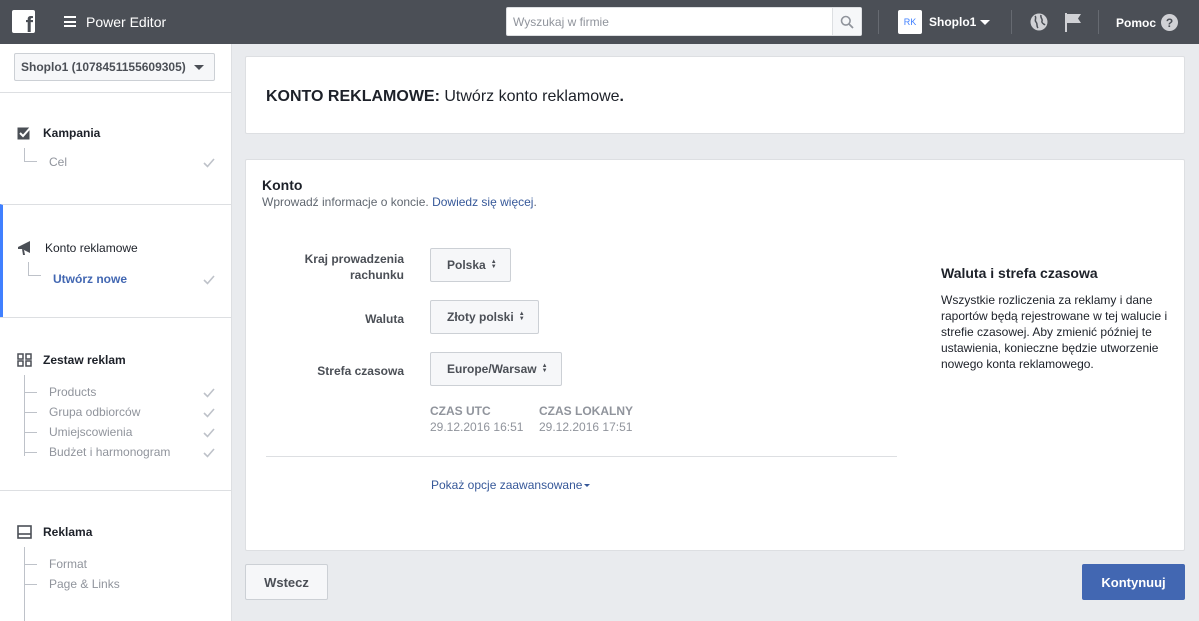 The image size is (1199, 621). Describe the element at coordinates (669, 21) in the screenshot. I see `search-input` at that location.